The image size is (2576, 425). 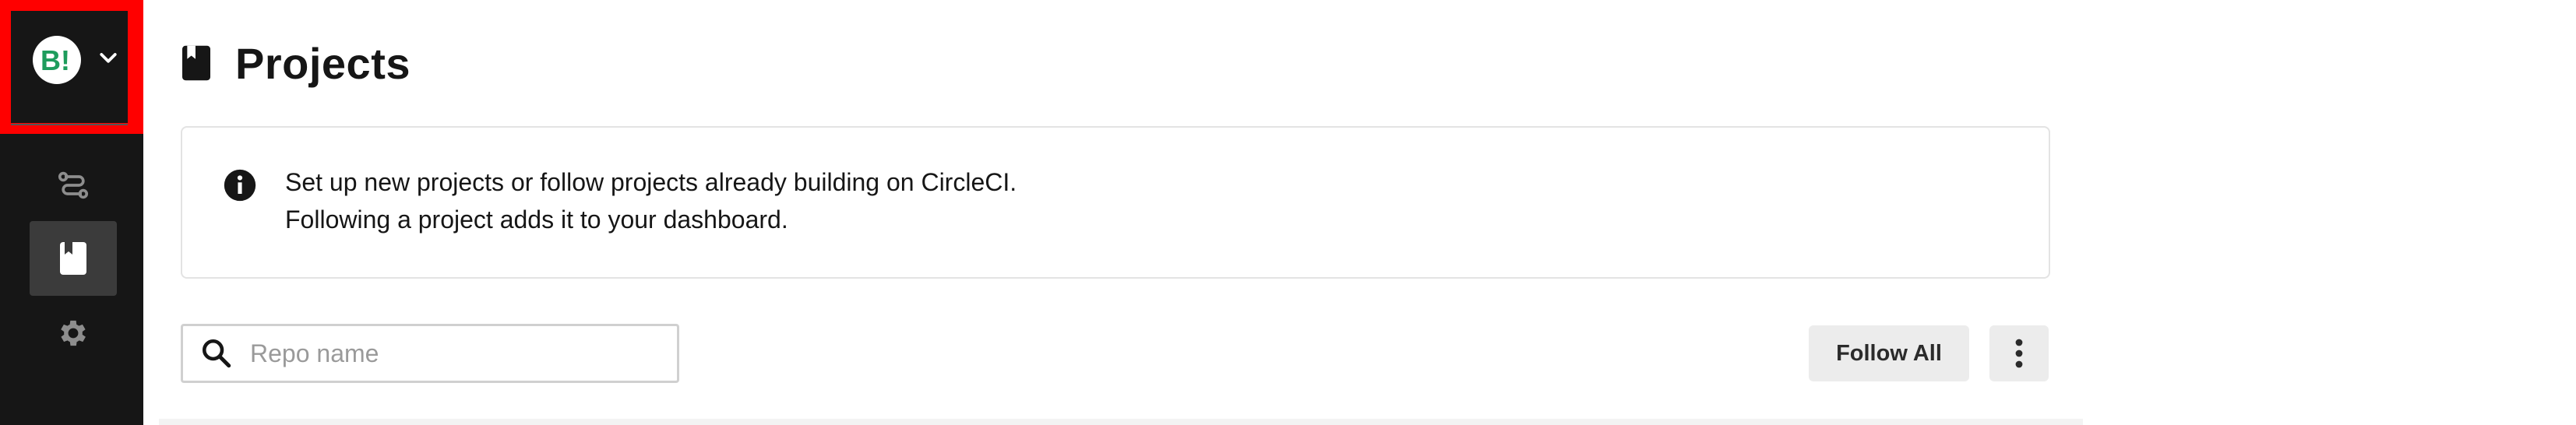 I want to click on sidebar: B!, so click(x=71, y=212).